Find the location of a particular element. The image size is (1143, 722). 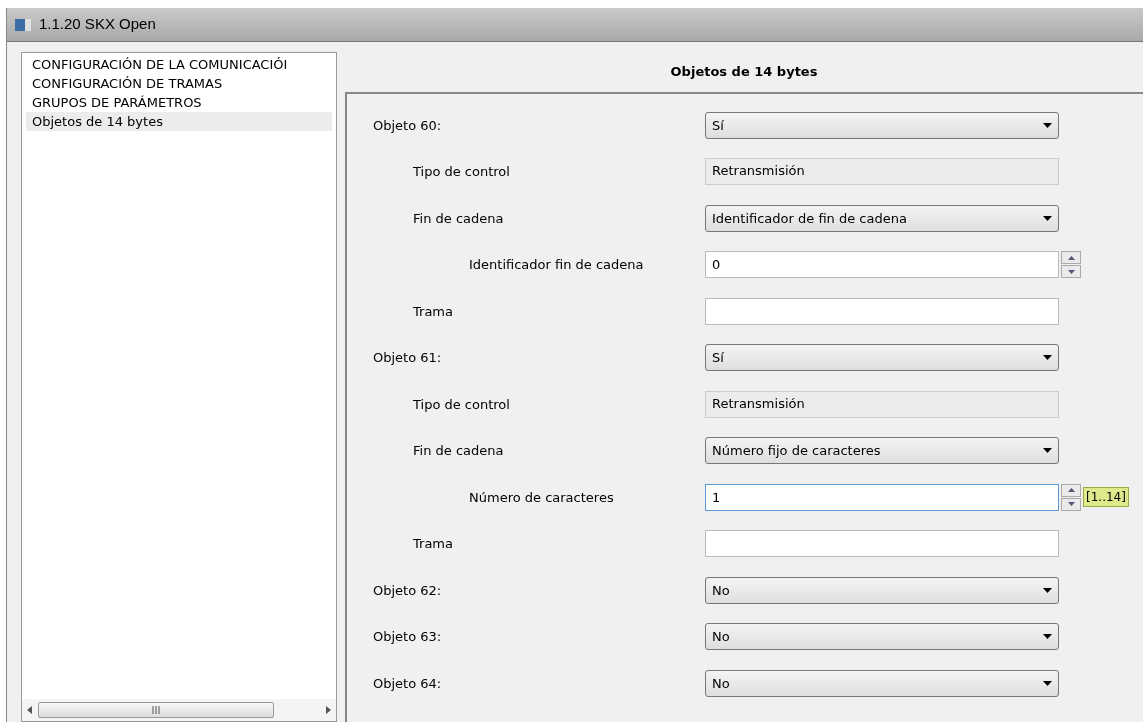

parameter-label: Objeto 64: is located at coordinates (407, 683).